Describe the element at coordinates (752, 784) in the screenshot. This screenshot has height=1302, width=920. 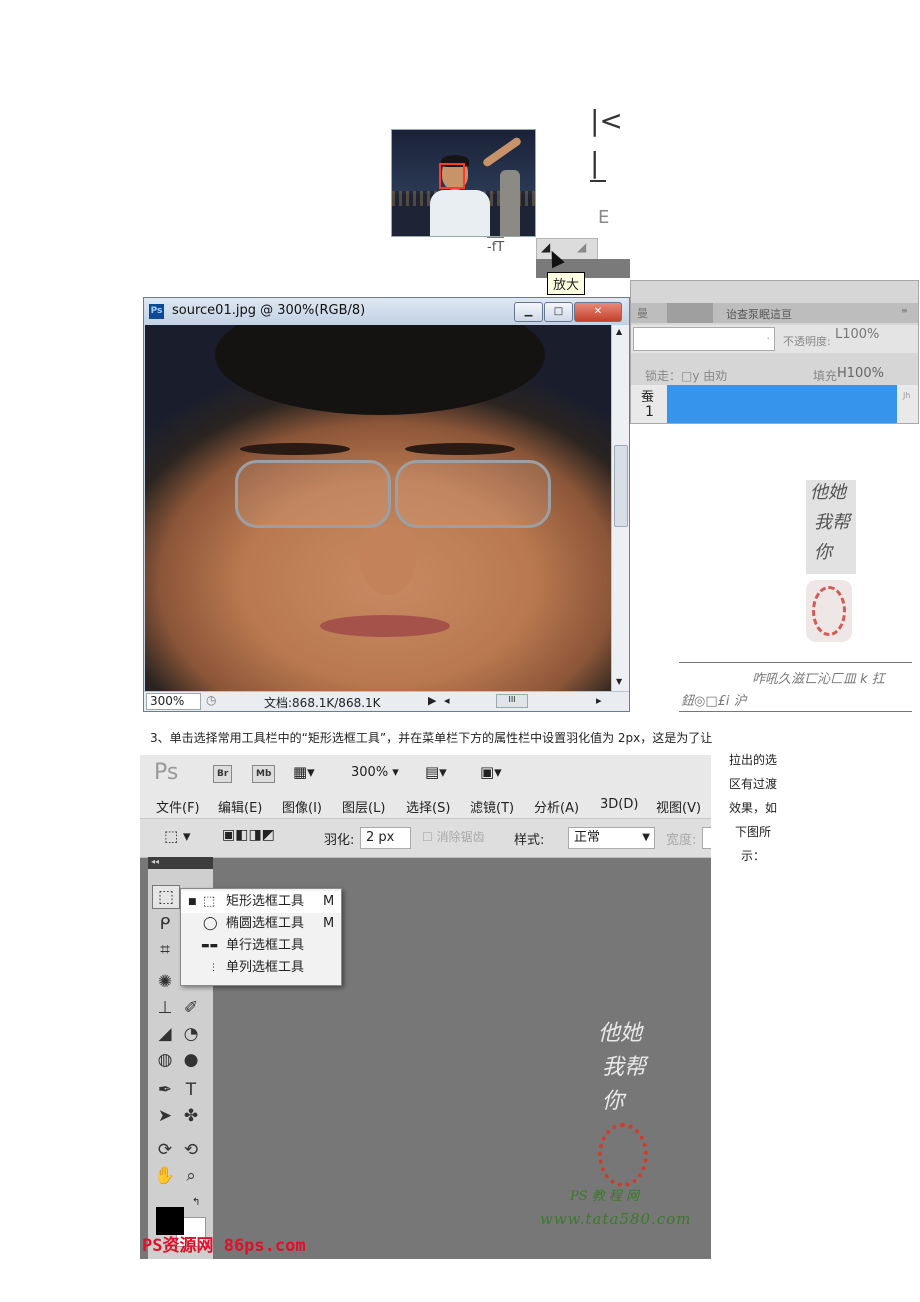
I see `side-text-2: 区有过渡` at that location.